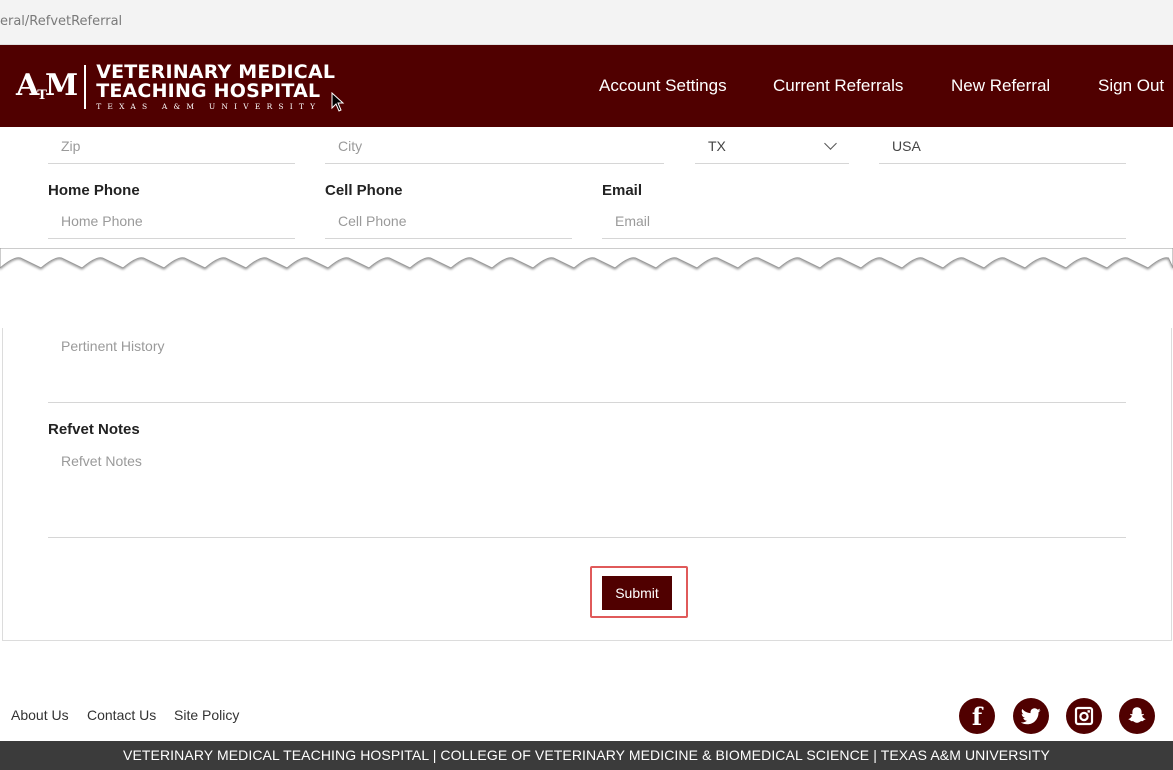 The height and width of the screenshot is (770, 1173). What do you see at coordinates (622, 190) in the screenshot?
I see `email-label: Email` at bounding box center [622, 190].